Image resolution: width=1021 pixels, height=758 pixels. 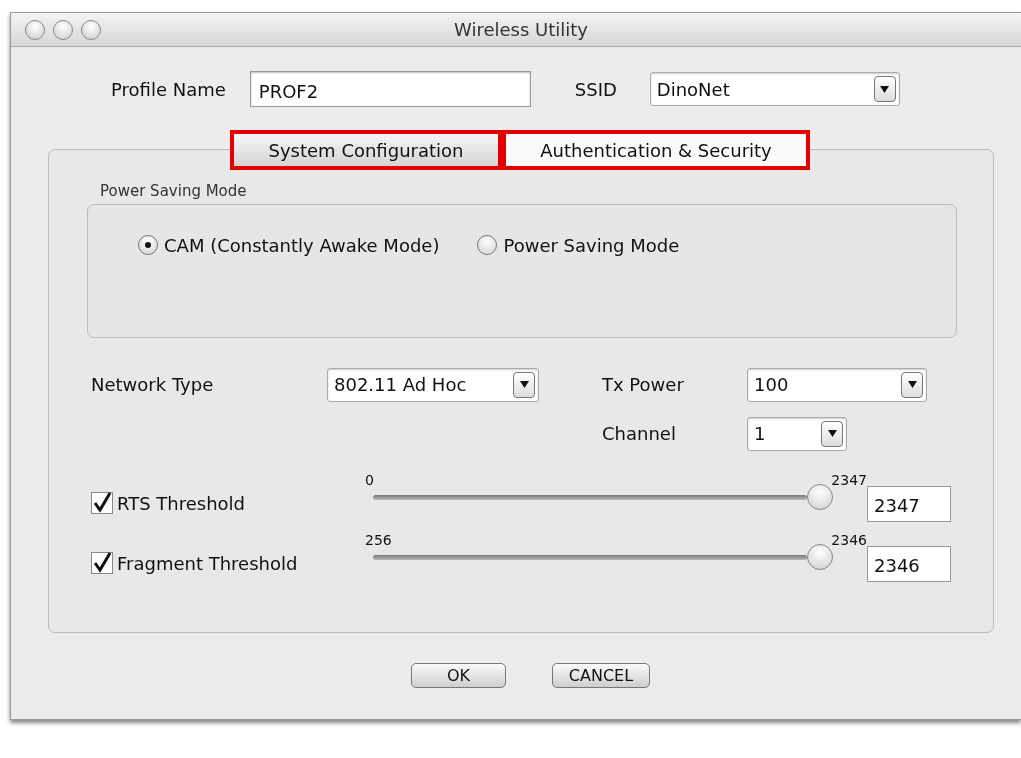 I want to click on slider-max-label: 2346, so click(x=849, y=540).